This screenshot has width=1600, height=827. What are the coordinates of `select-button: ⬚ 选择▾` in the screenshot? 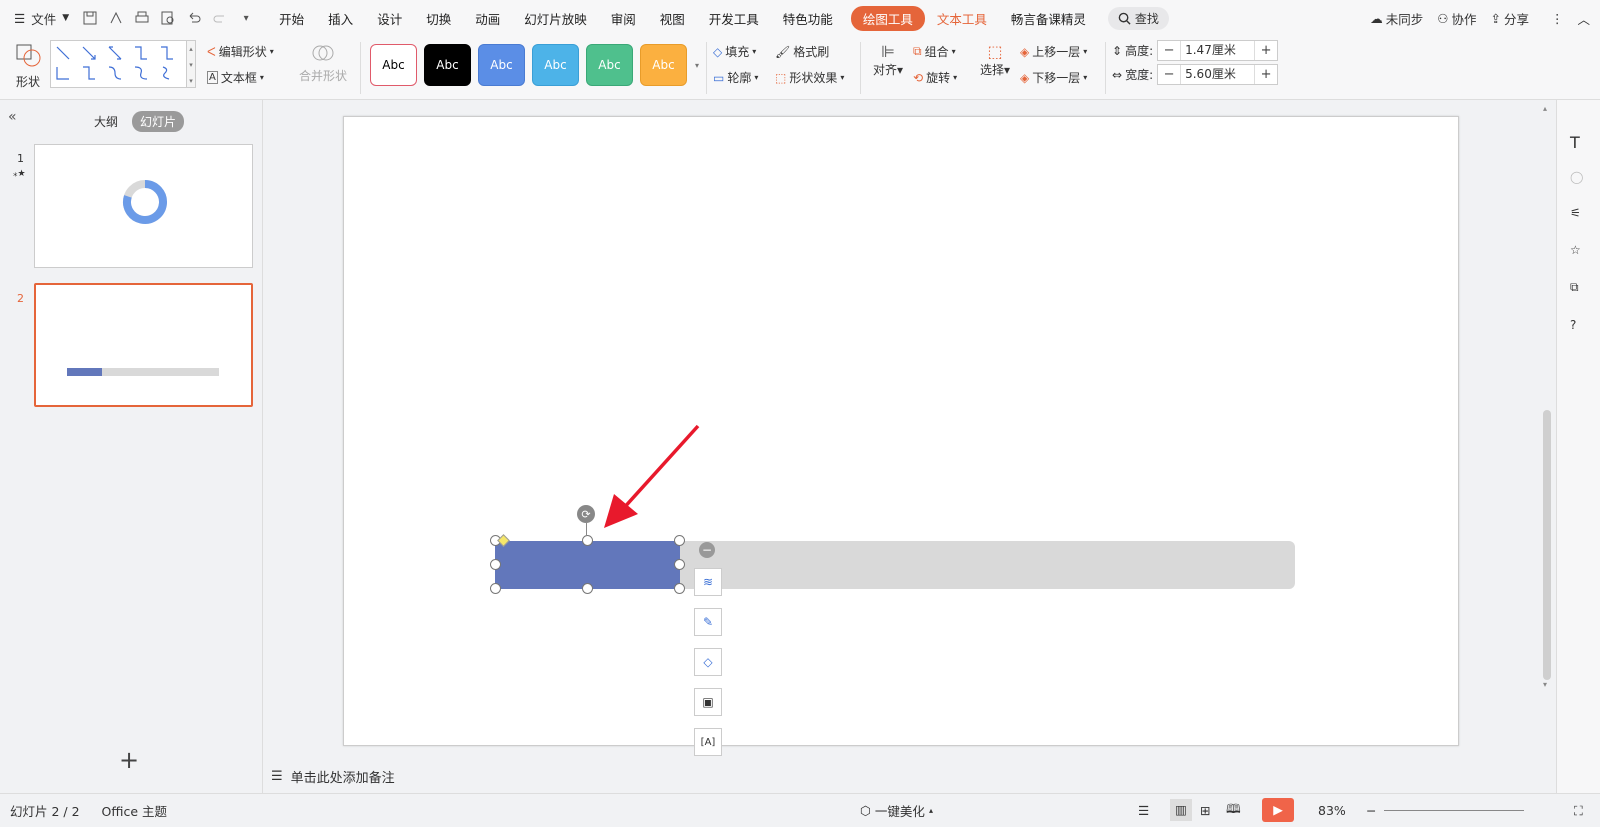 It's located at (995, 60).